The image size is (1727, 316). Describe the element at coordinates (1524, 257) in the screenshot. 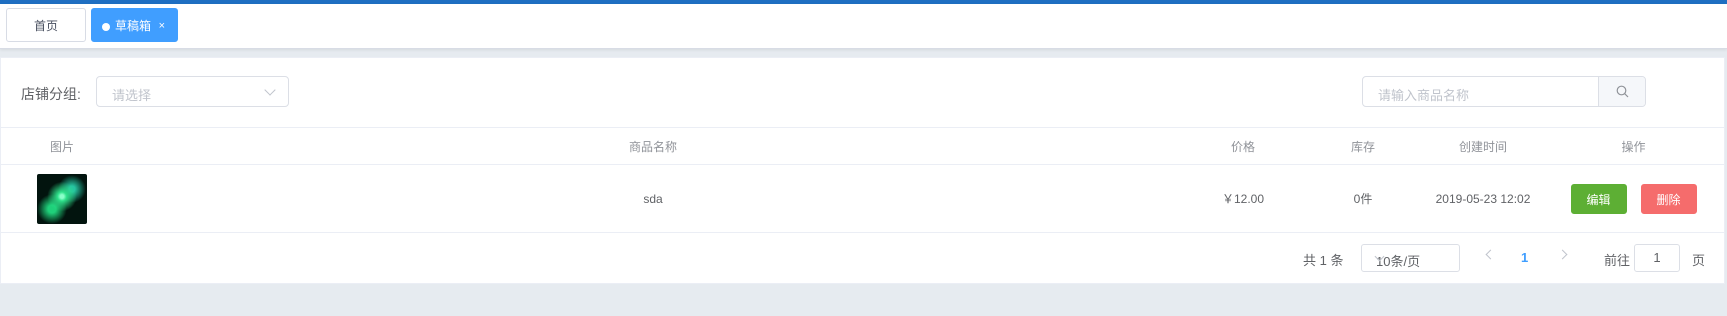

I see `page-number: 1` at that location.